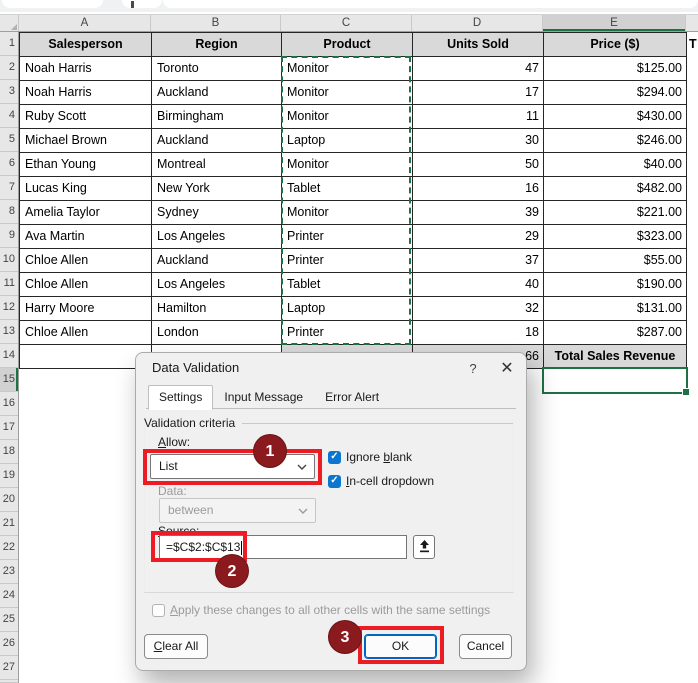 The width and height of the screenshot is (698, 683). Describe the element at coordinates (9, 308) in the screenshot. I see `row-header-12: 12` at that location.